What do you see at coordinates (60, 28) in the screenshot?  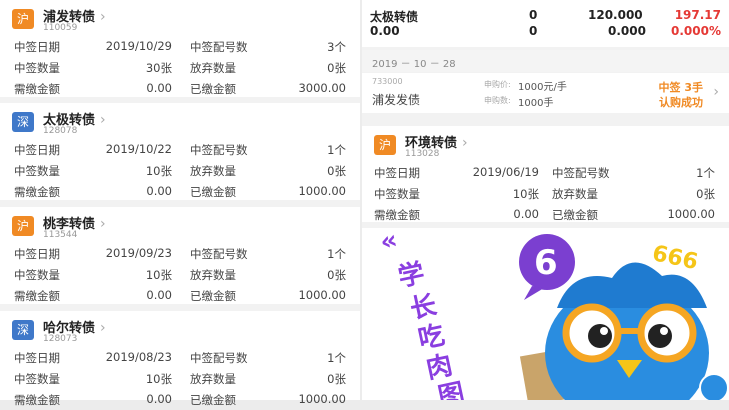 I see `bond-code: 110059` at bounding box center [60, 28].